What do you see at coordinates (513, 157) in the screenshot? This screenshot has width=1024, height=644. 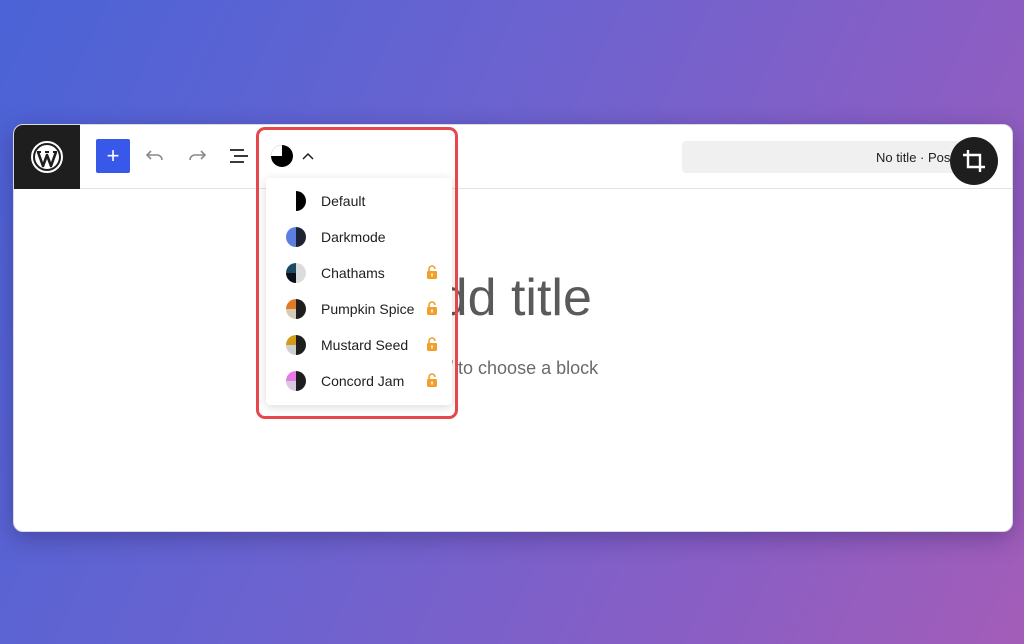 I see `editor-toolbar: + No title · Post` at bounding box center [513, 157].